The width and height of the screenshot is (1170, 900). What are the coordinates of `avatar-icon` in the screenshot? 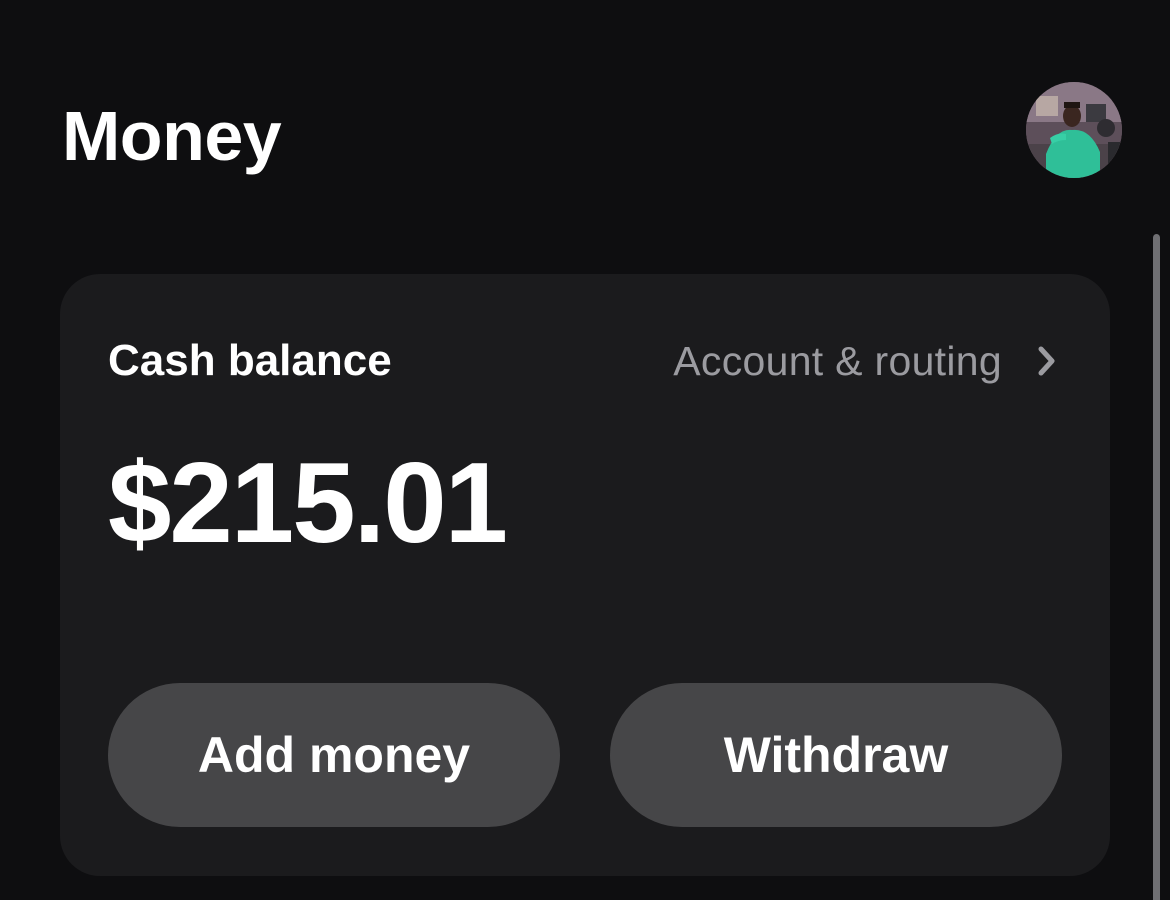 It's located at (1074, 130).